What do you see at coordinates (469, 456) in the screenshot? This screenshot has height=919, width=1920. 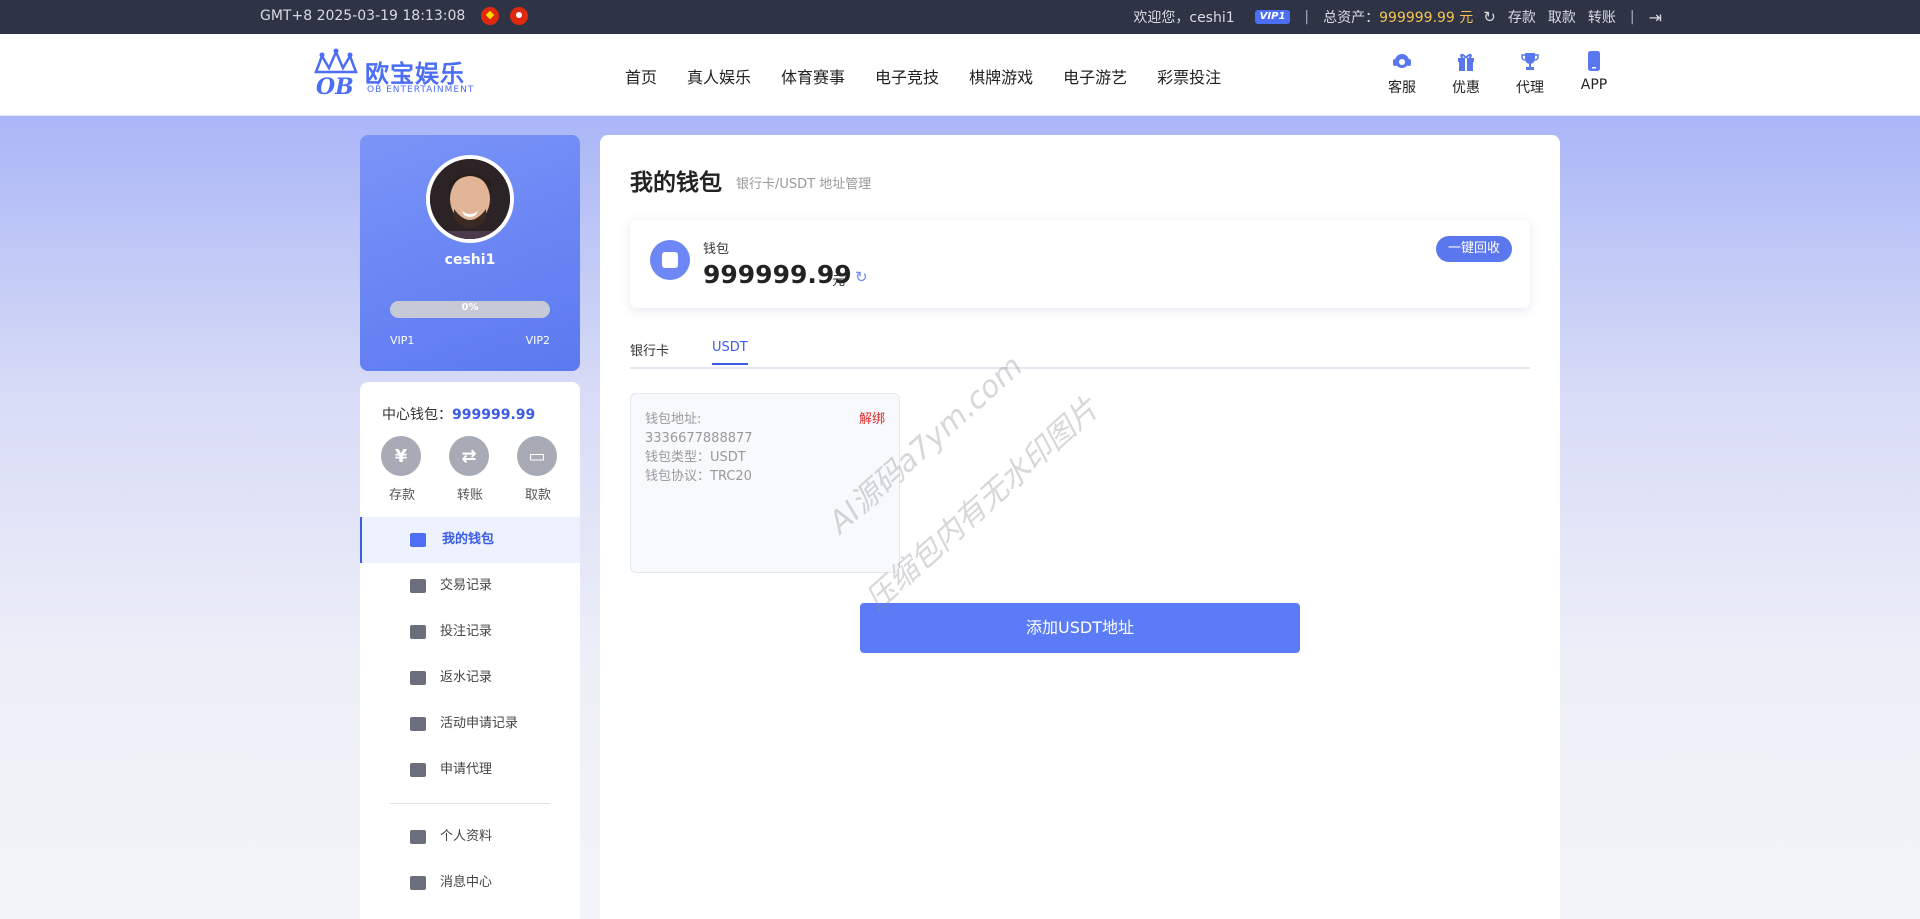 I see `transfer-icon: ⇄` at bounding box center [469, 456].